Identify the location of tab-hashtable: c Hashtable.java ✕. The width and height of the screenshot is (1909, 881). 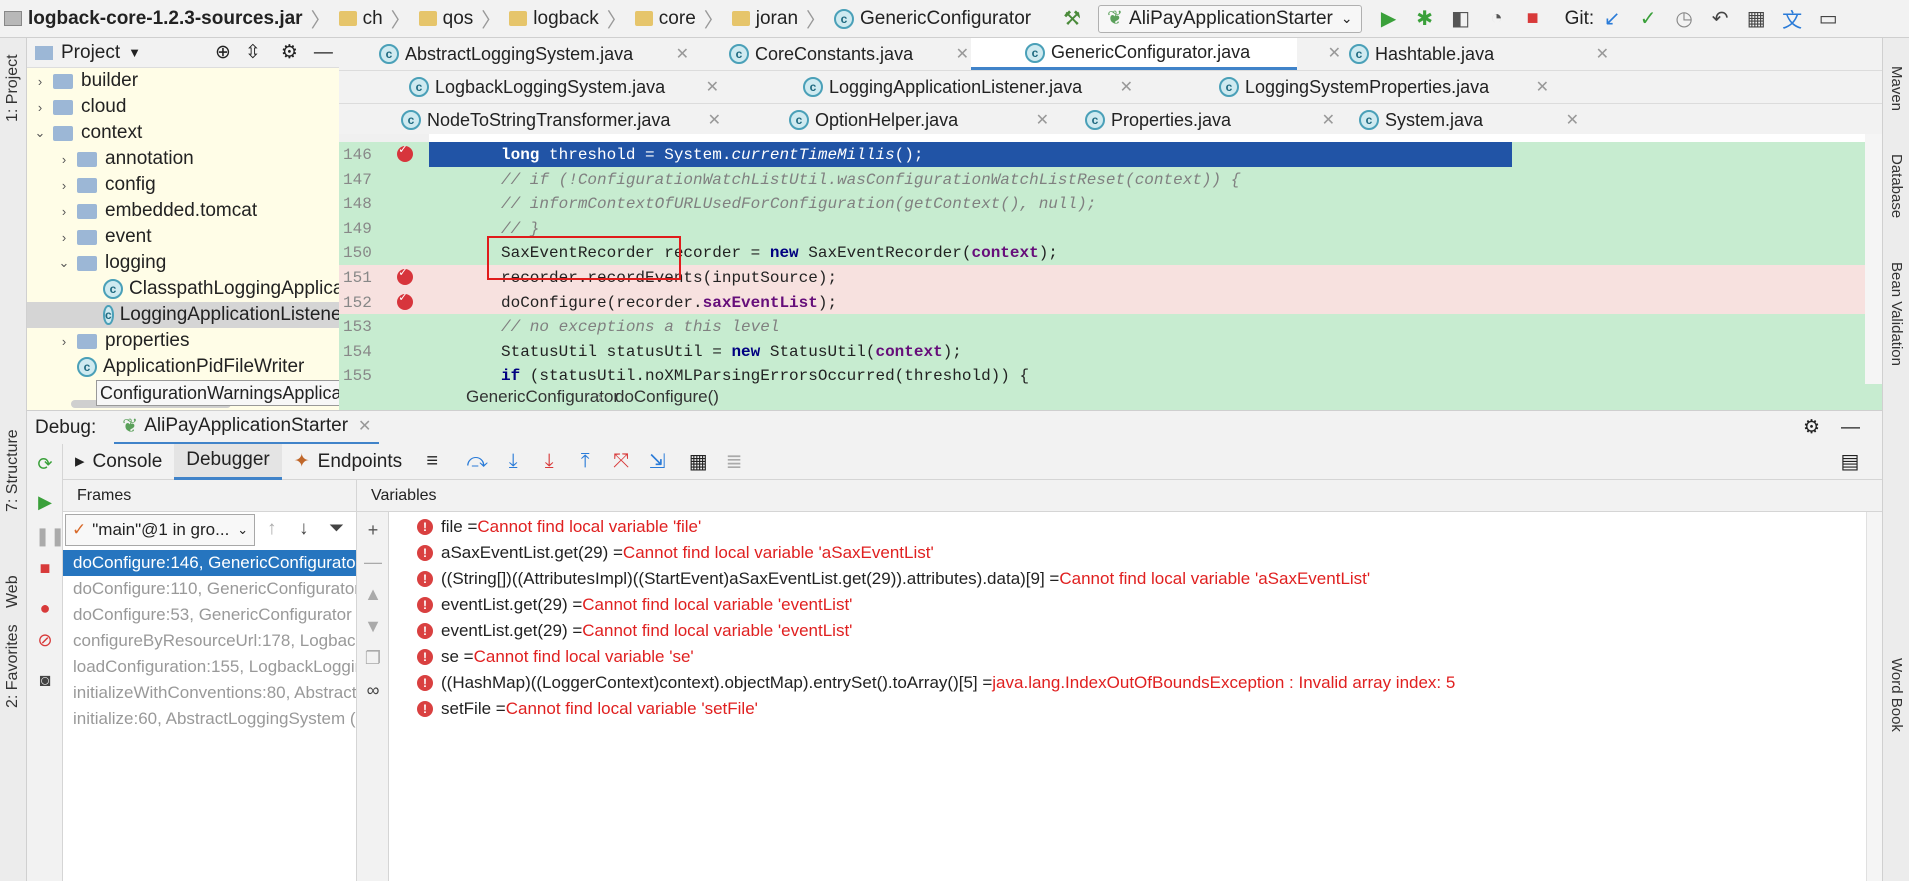
(1479, 54).